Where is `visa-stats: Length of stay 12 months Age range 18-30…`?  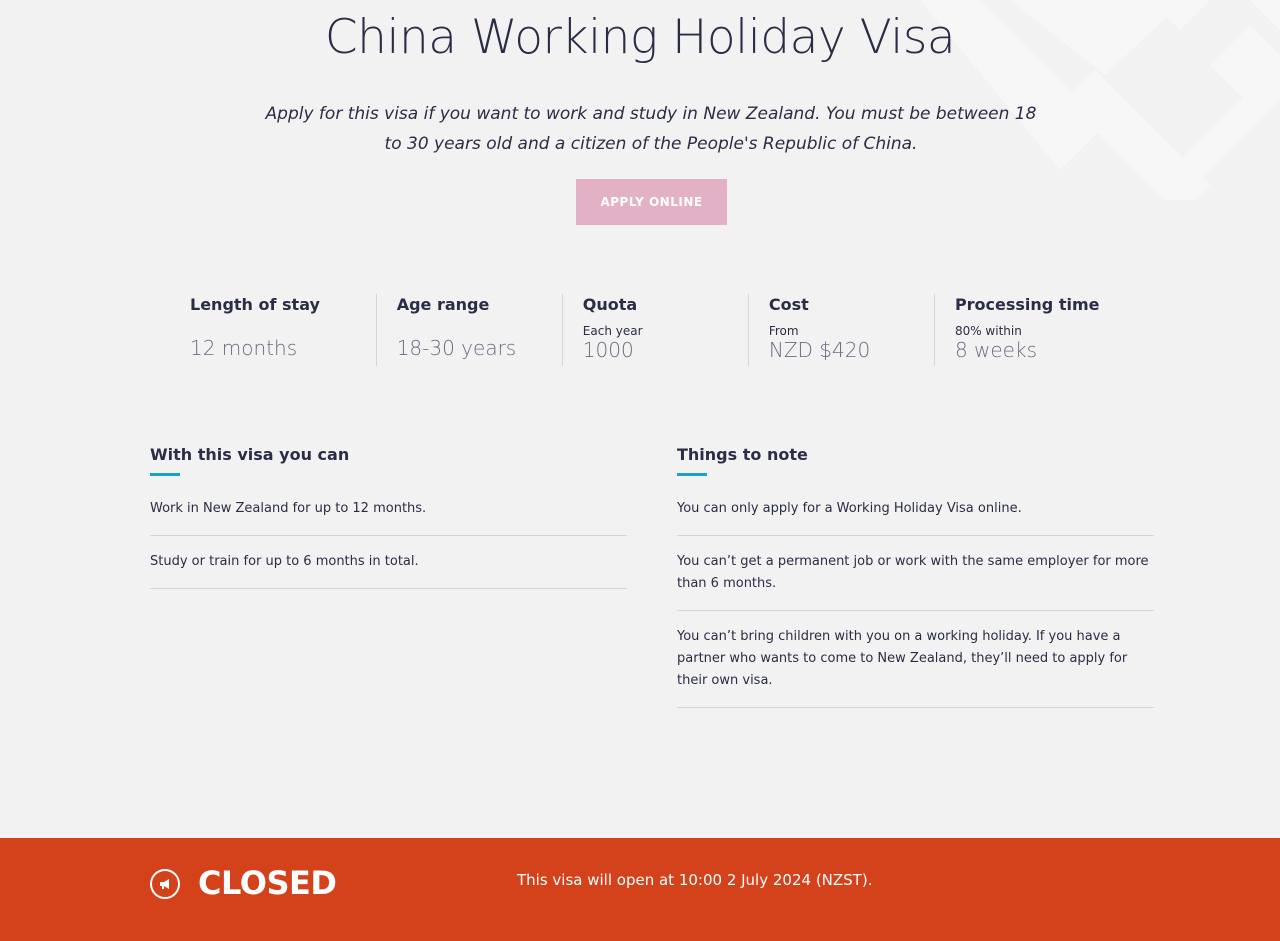 visa-stats: Length of stay 12 months Age range 18-30… is located at coordinates (645, 330).